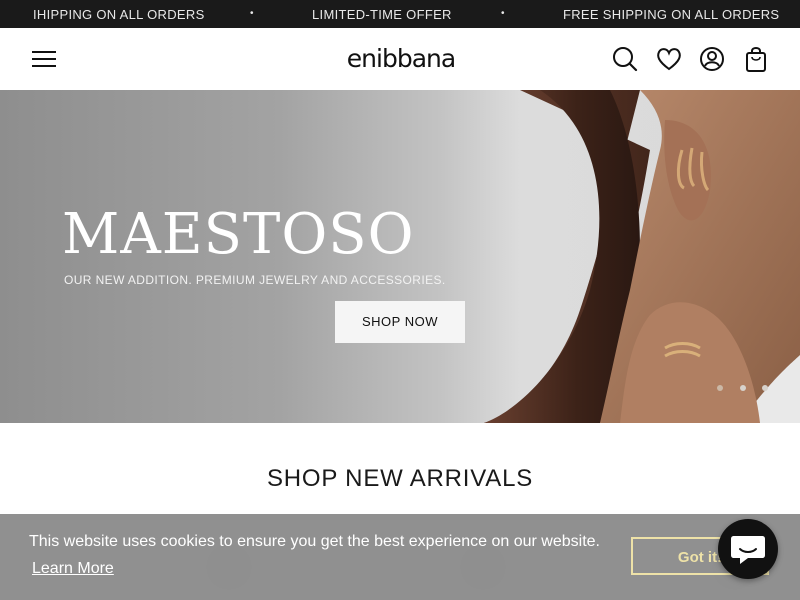 The height and width of the screenshot is (600, 800). I want to click on announcement-item: LIMITED-TIME OFFER, so click(382, 14).